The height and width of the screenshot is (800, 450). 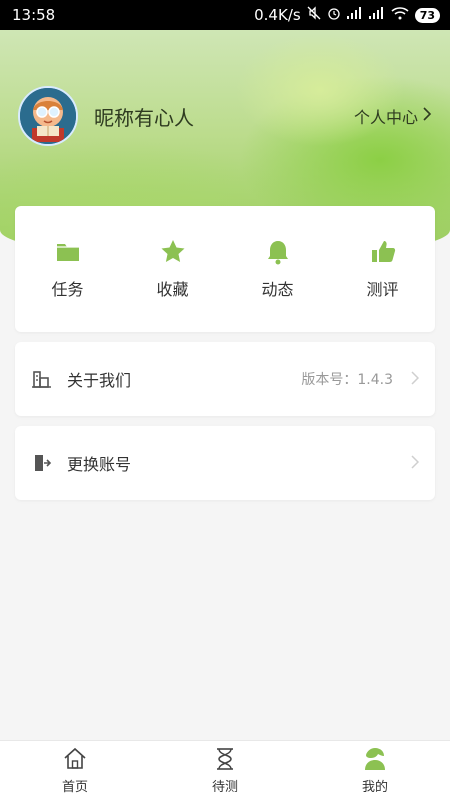 What do you see at coordinates (385, 117) in the screenshot?
I see `personal-center-label: 个人中心` at bounding box center [385, 117].